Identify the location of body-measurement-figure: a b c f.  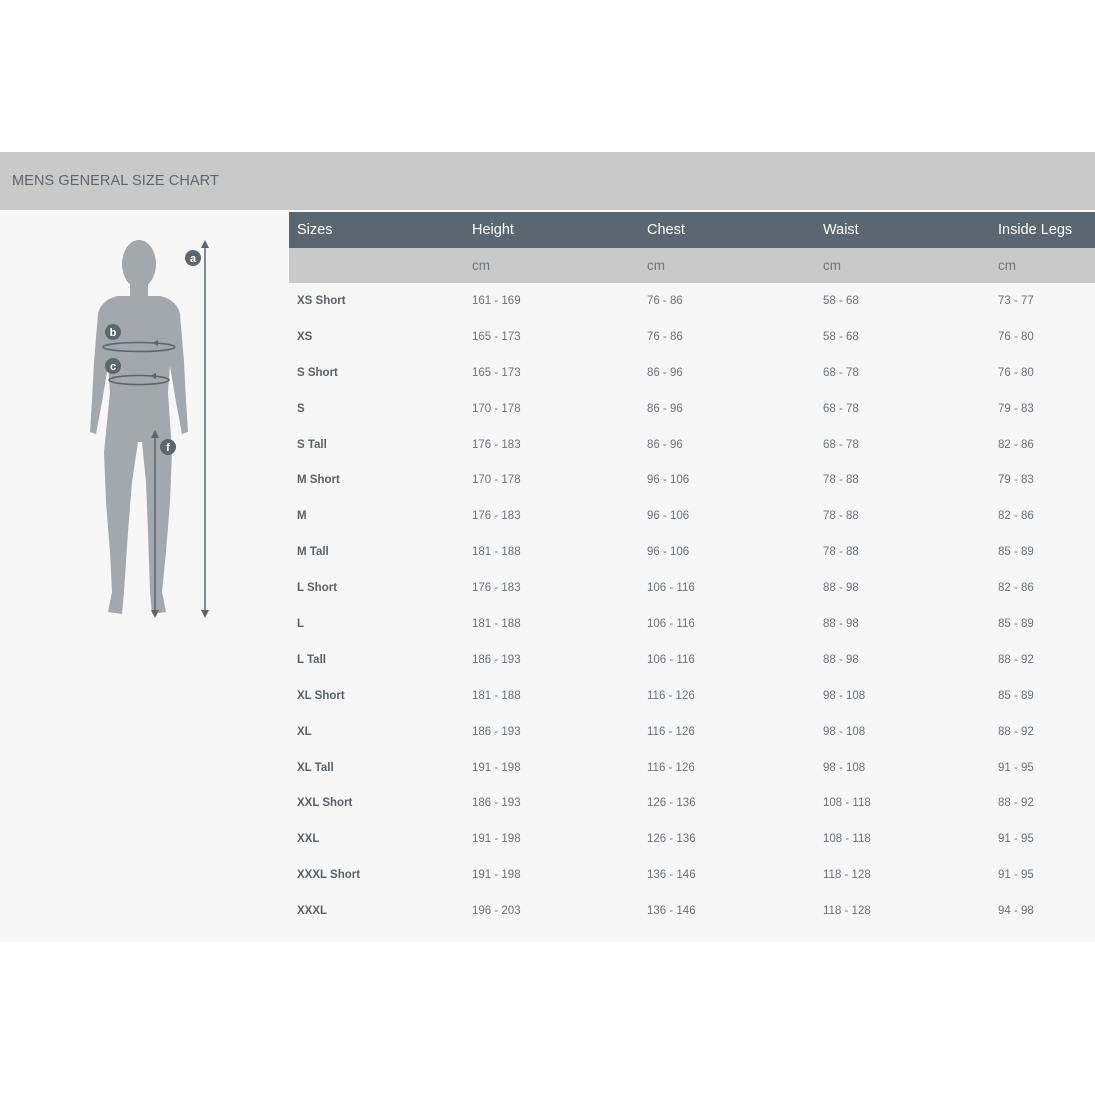
(149, 429).